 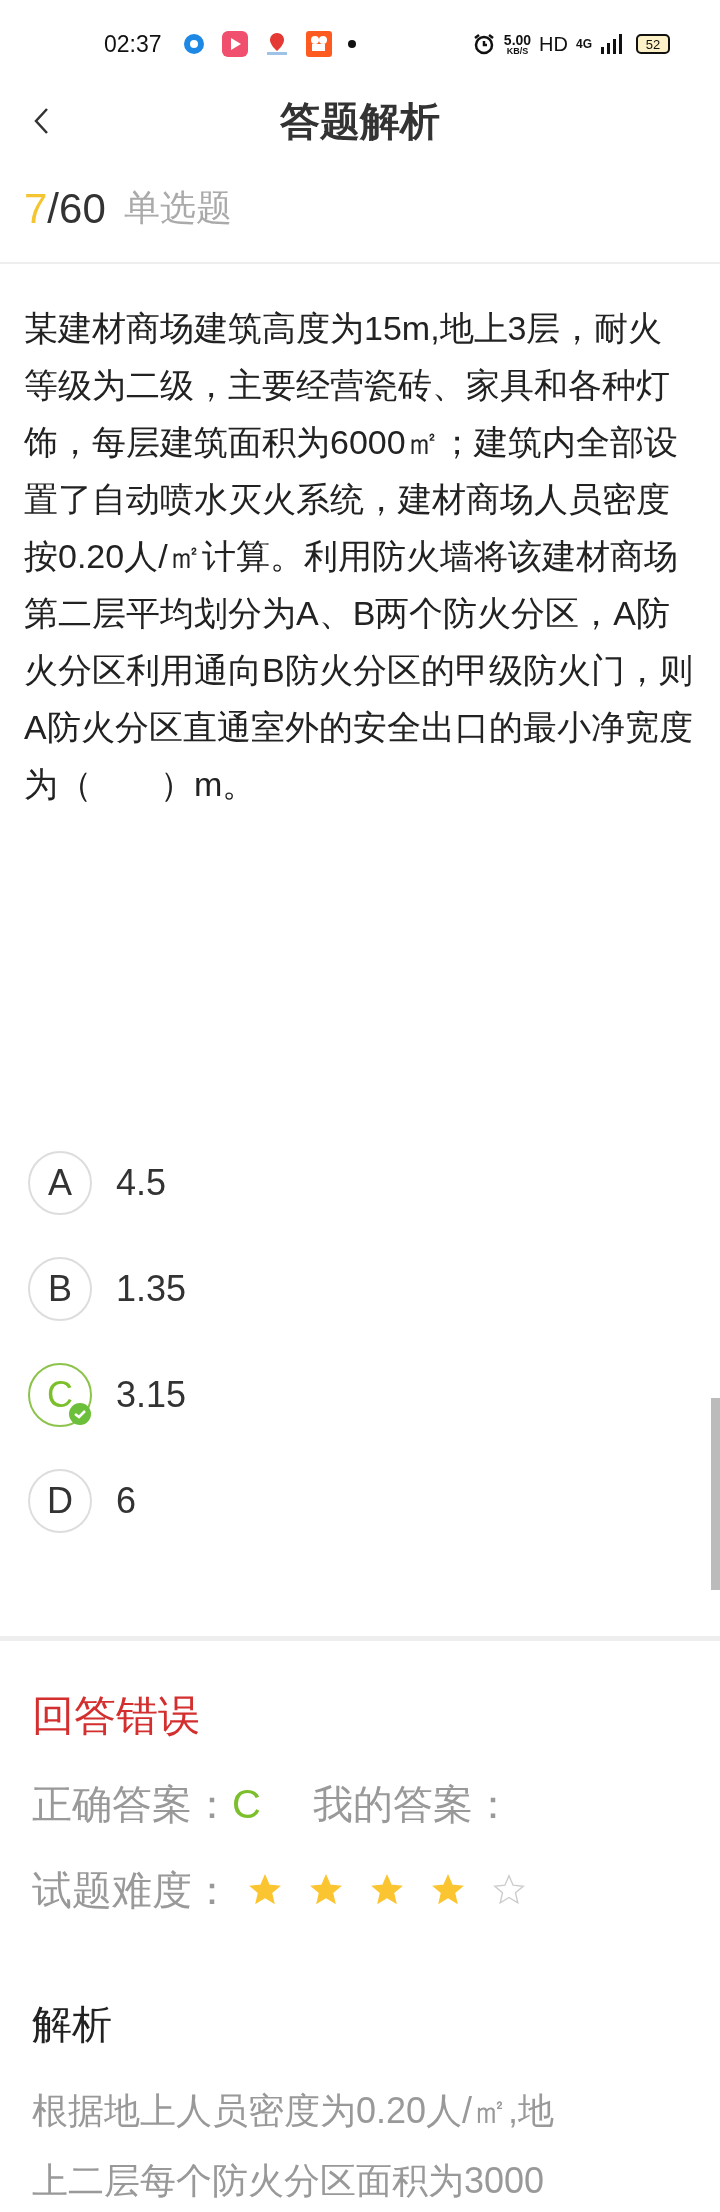 What do you see at coordinates (151, 1395) in the screenshot?
I see `option-text: 3.15` at bounding box center [151, 1395].